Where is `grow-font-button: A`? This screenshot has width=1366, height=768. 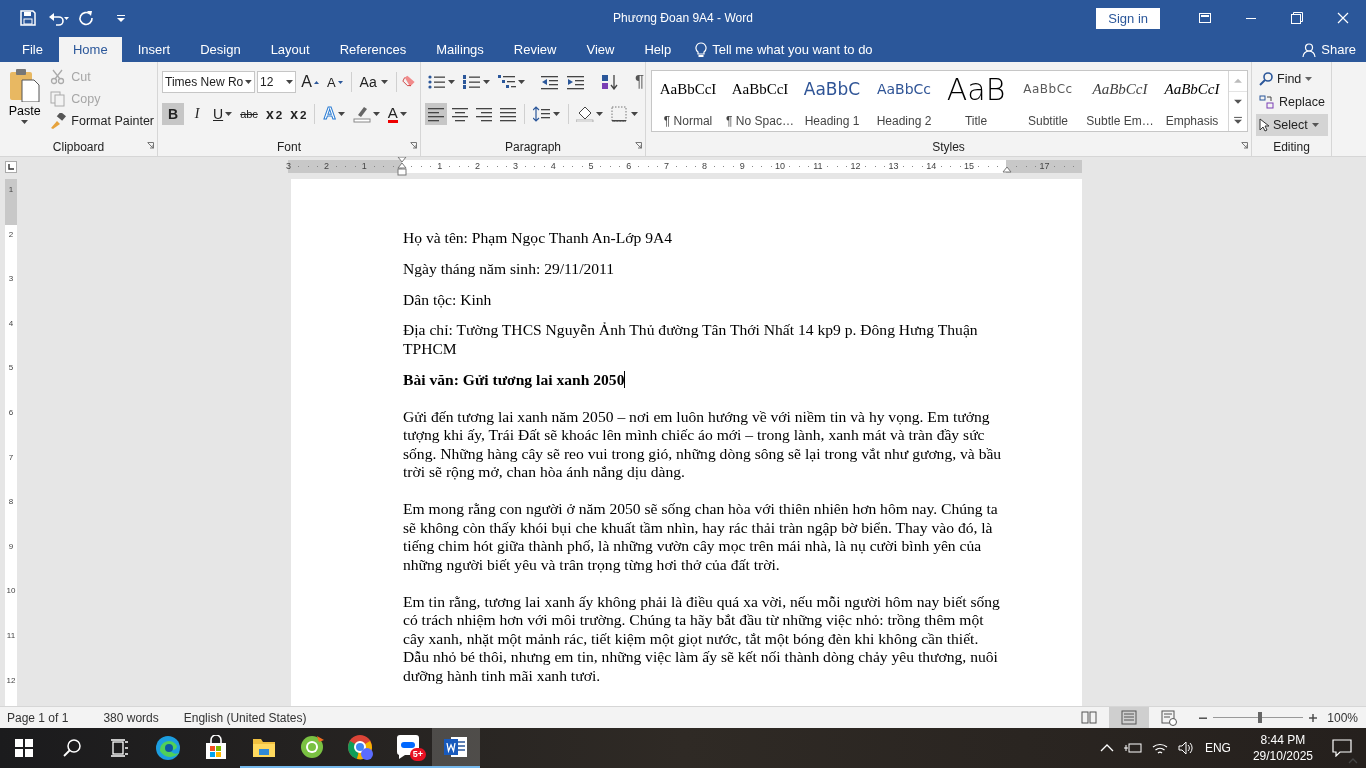
grow-font-button: A is located at coordinates (310, 82).